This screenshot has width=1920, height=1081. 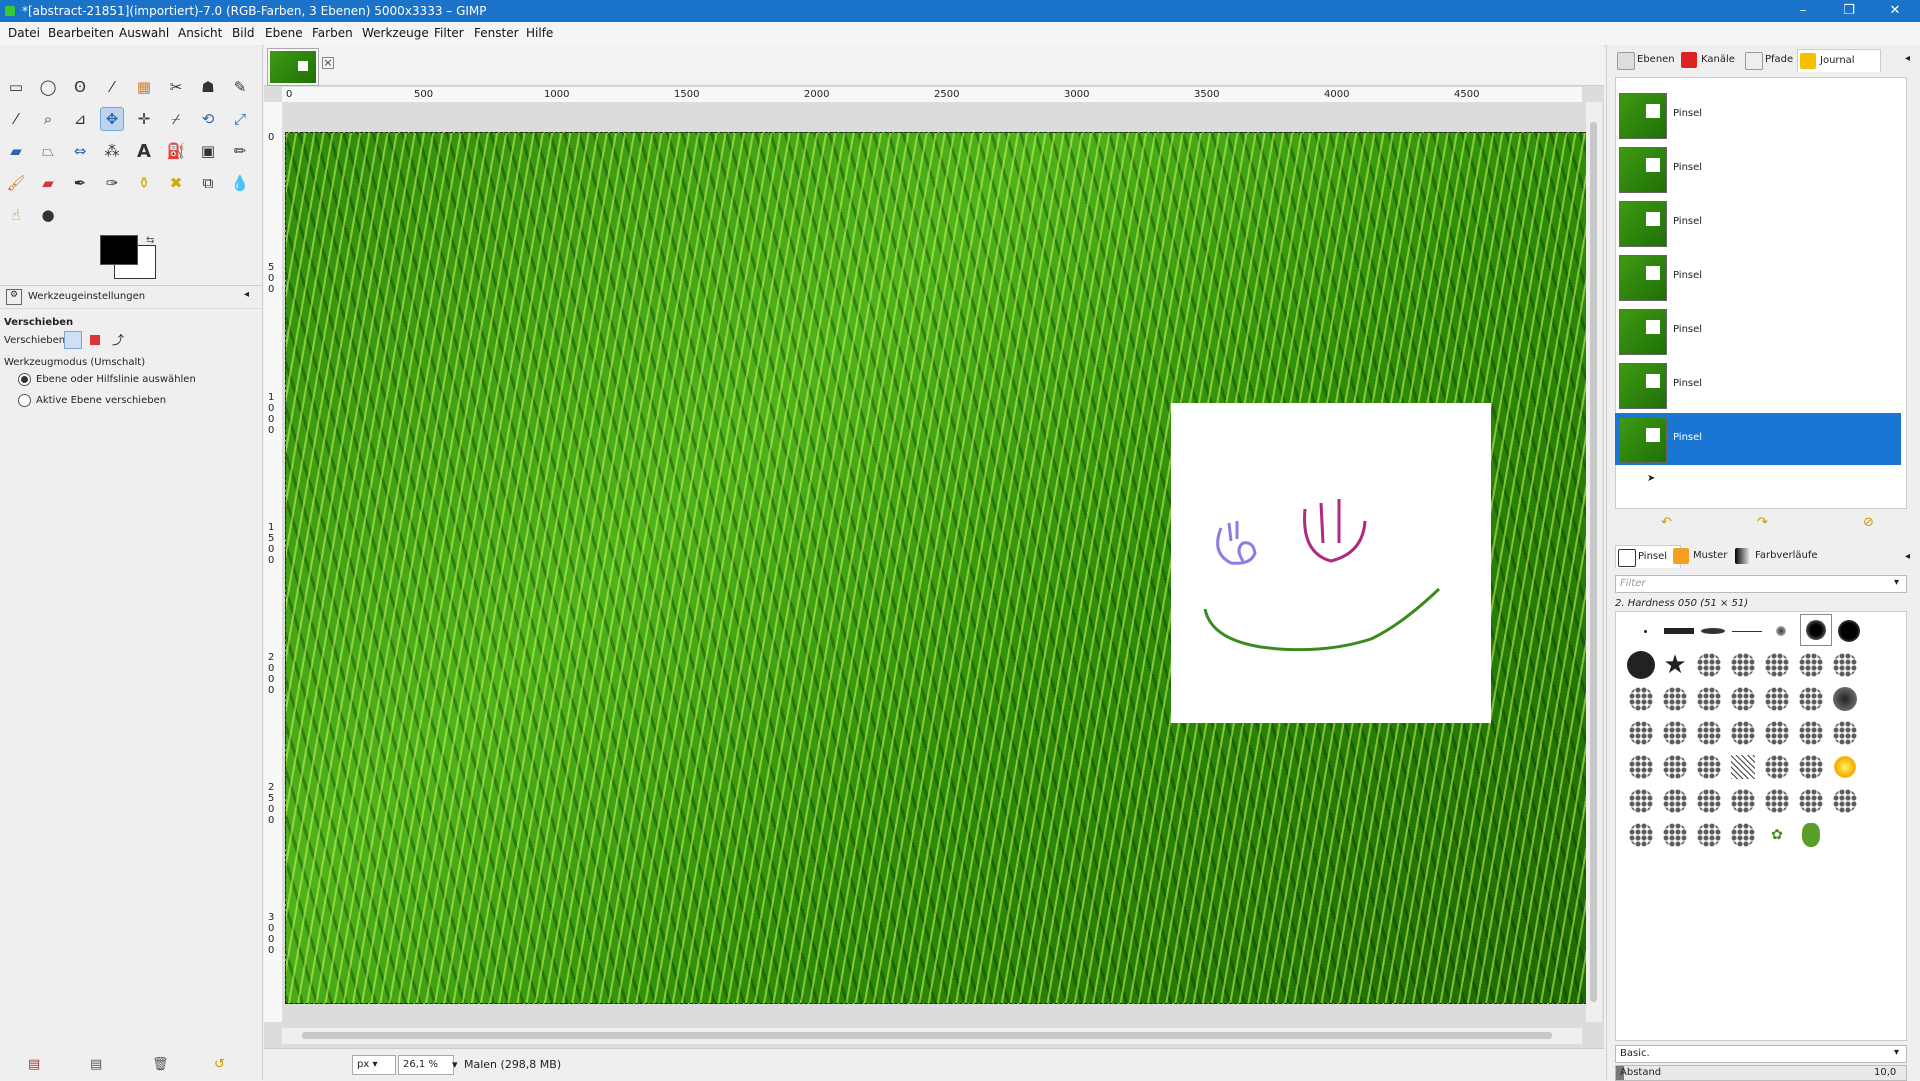 I want to click on menu-datei: Datei, so click(x=24, y=33).